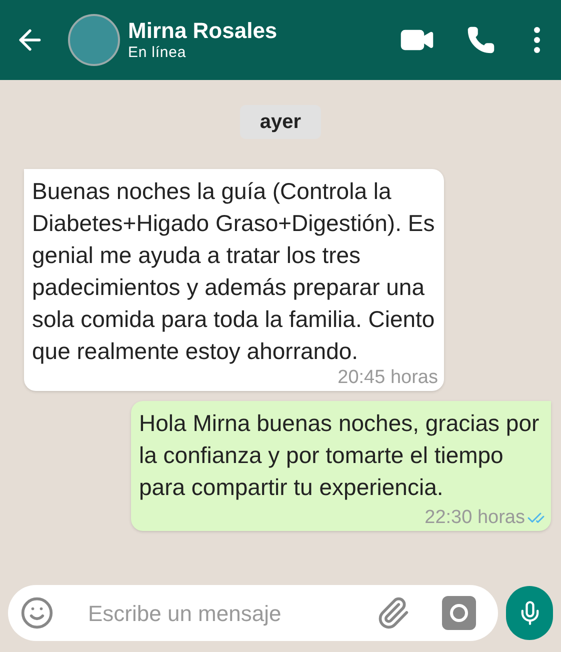 The height and width of the screenshot is (652, 561). What do you see at coordinates (393, 613) in the screenshot?
I see `attach-icon` at bounding box center [393, 613].